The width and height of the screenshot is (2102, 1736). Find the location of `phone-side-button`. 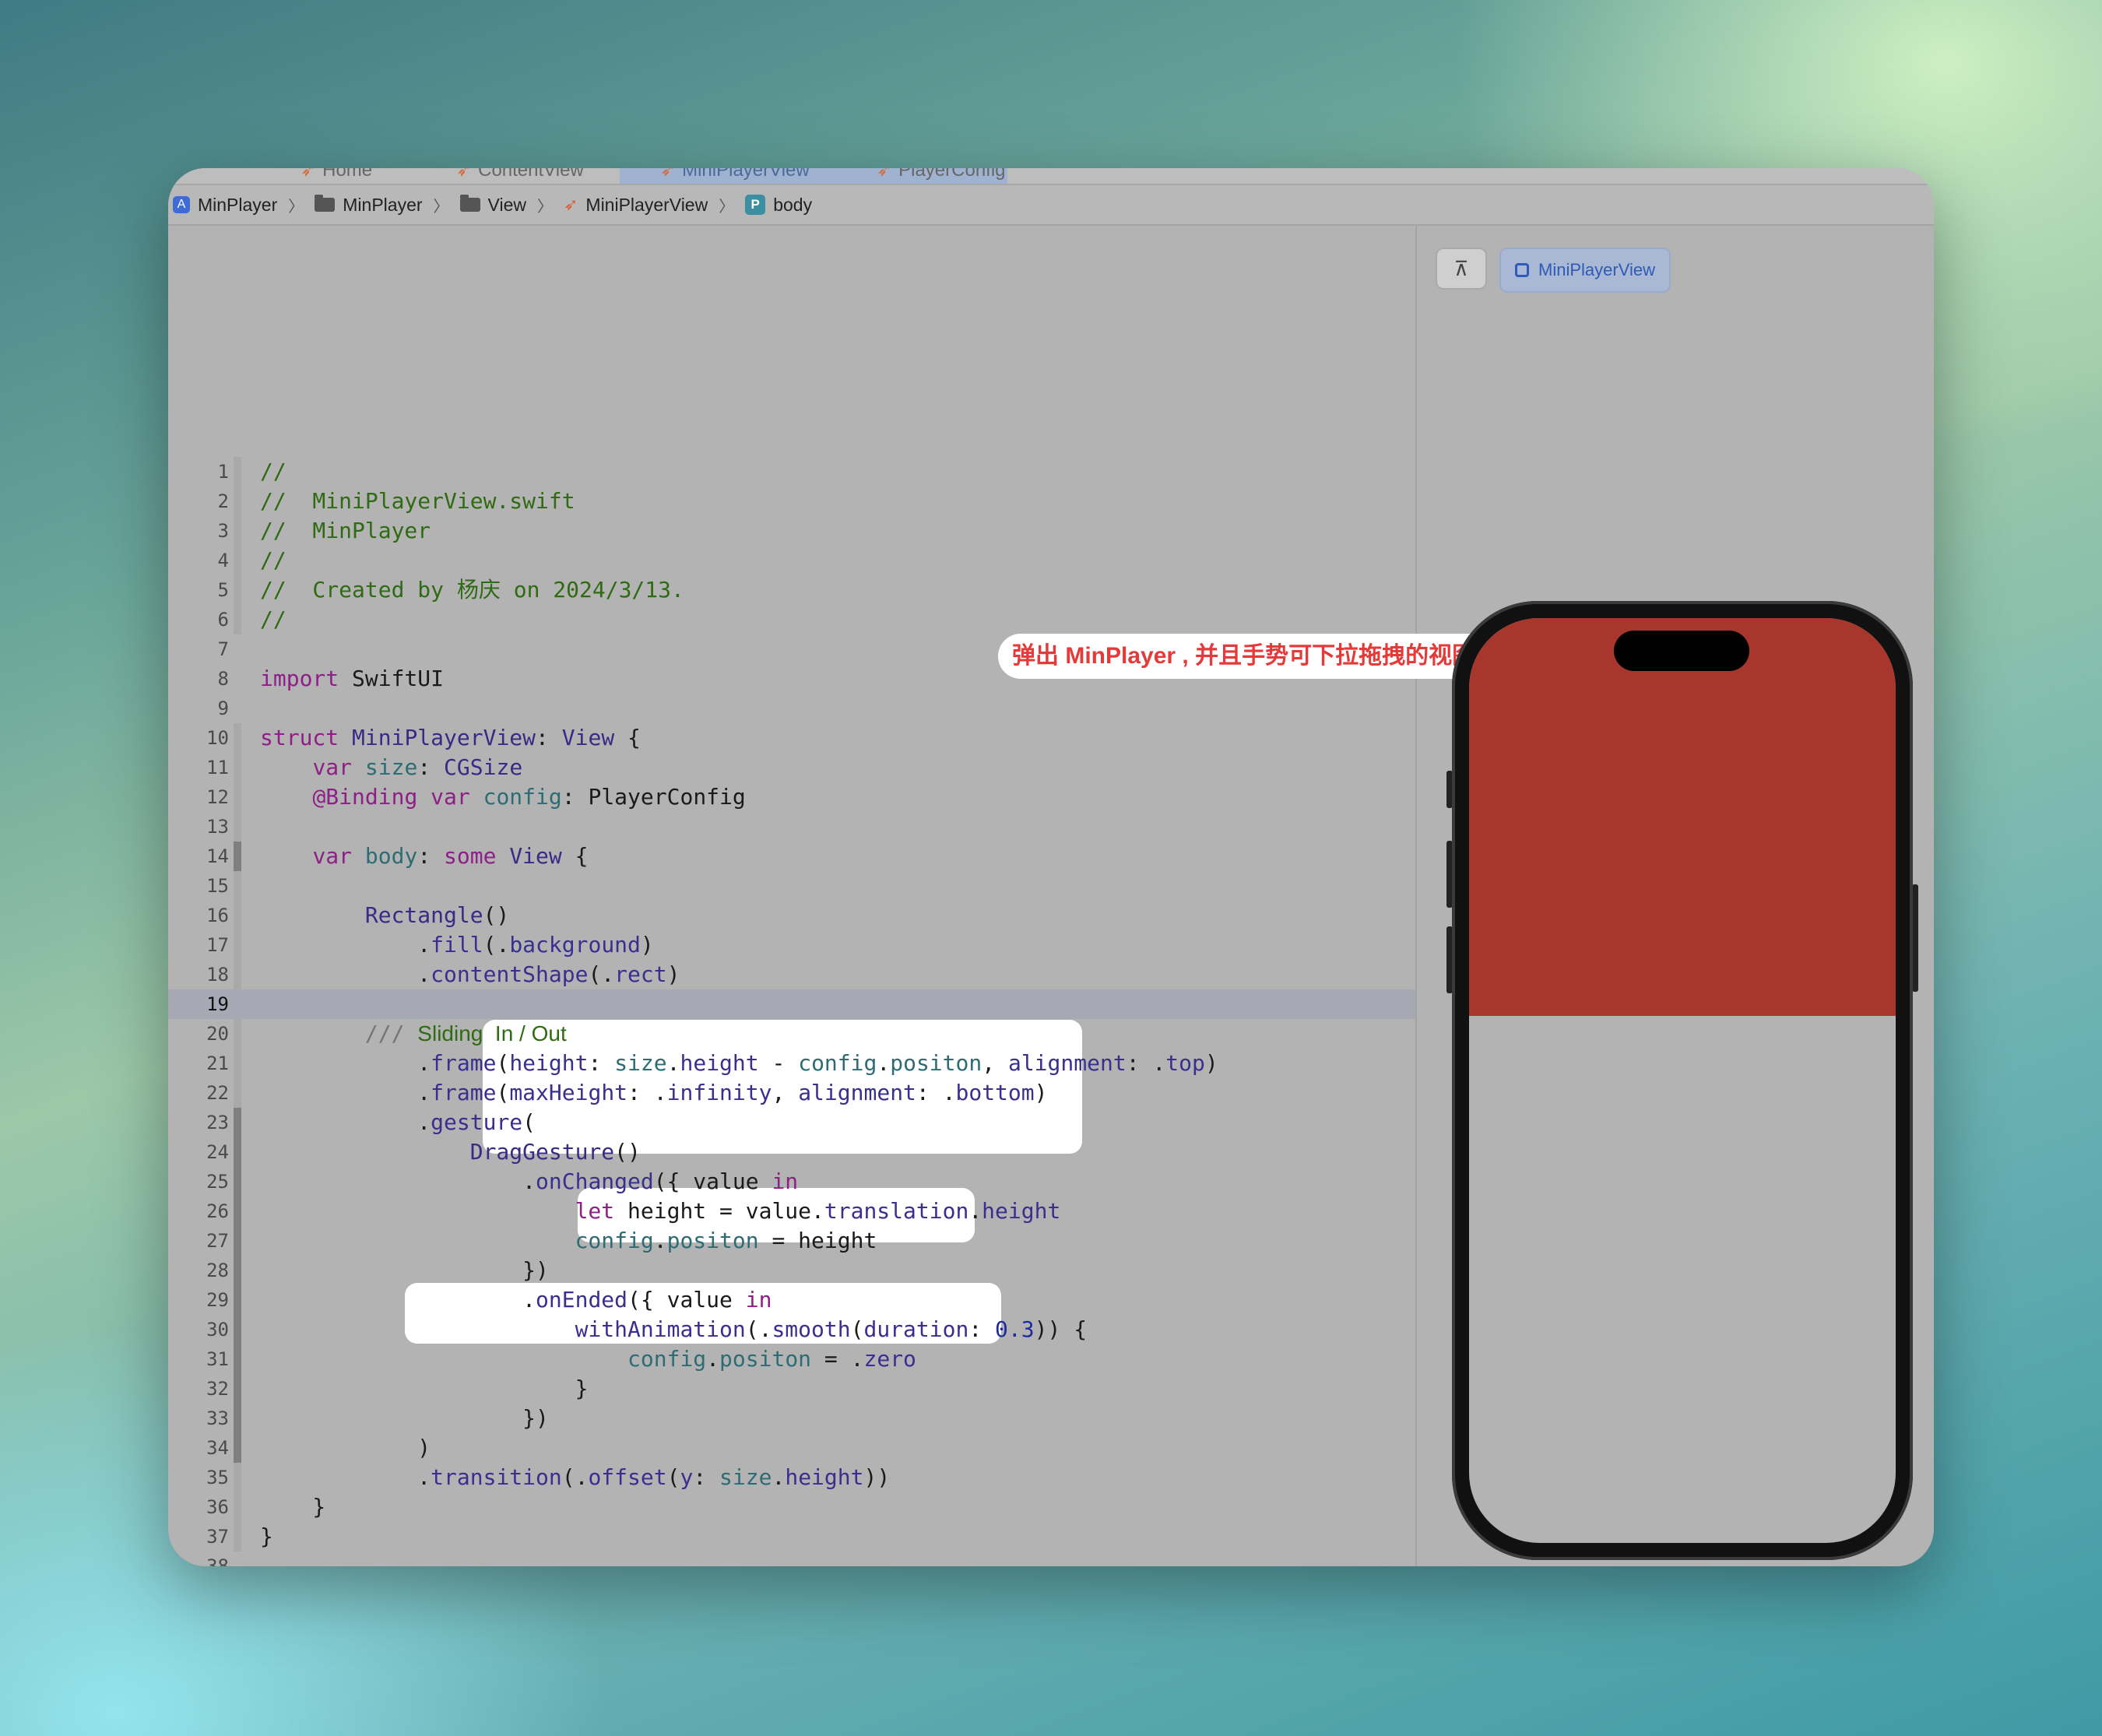

phone-side-button is located at coordinates (1915, 938).